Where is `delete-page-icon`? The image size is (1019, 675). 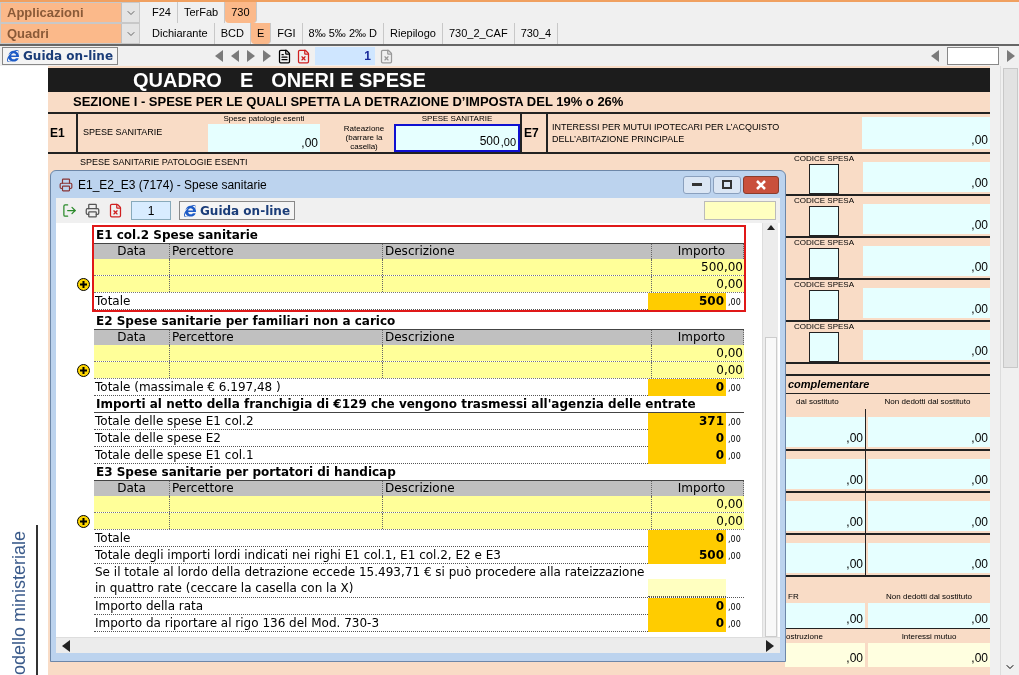 delete-page-icon is located at coordinates (304, 56).